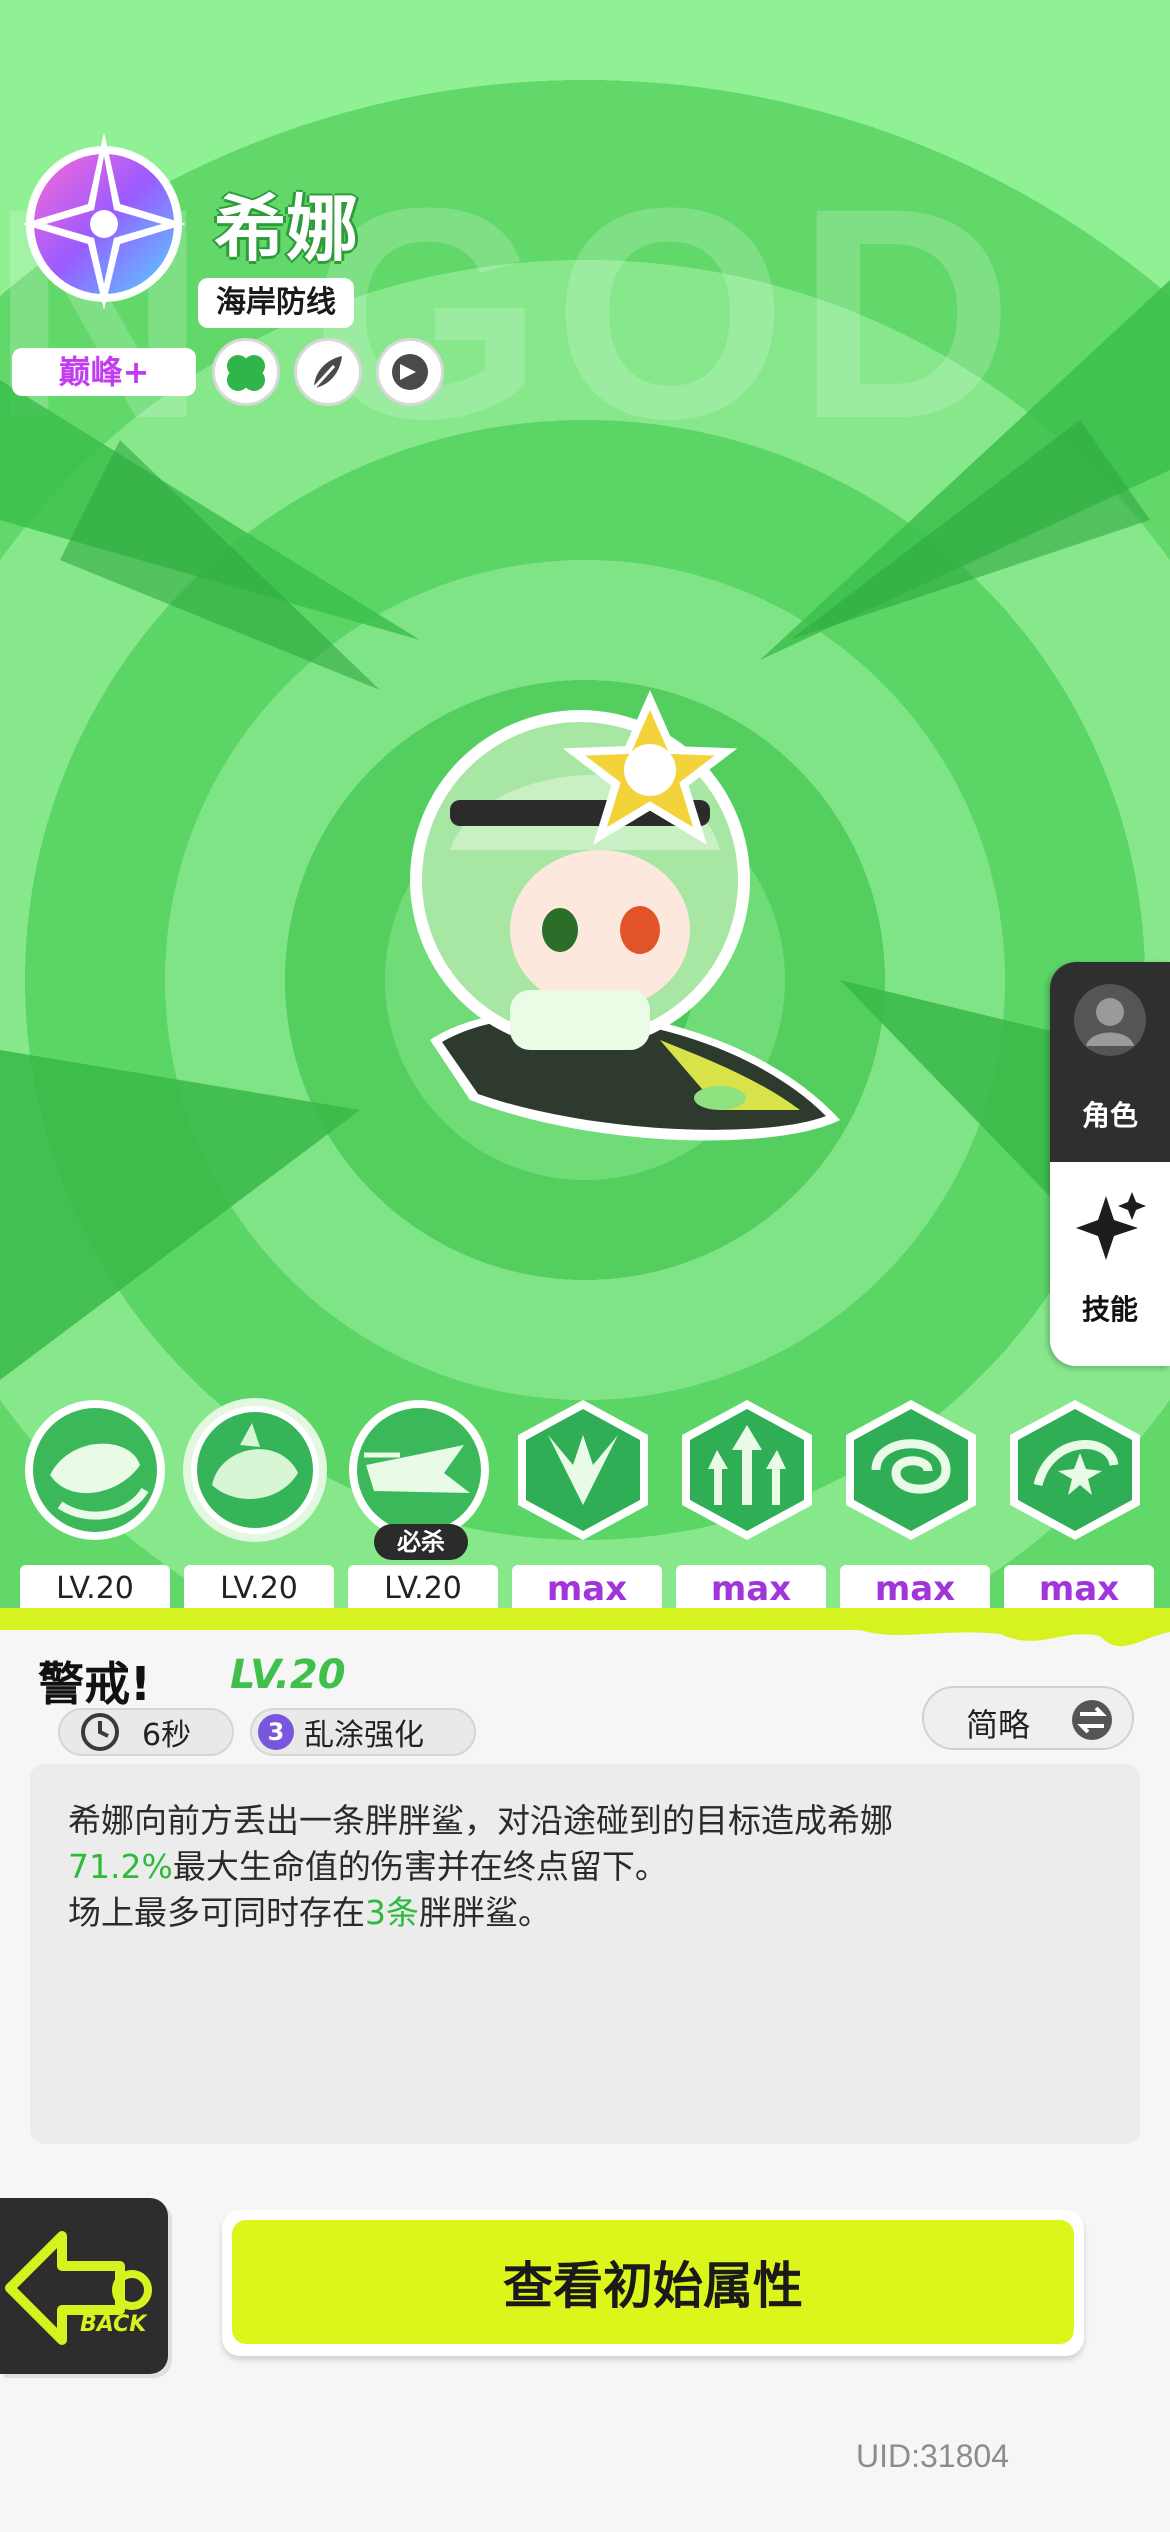  I want to click on sparkle-icon, so click(1111, 1226).